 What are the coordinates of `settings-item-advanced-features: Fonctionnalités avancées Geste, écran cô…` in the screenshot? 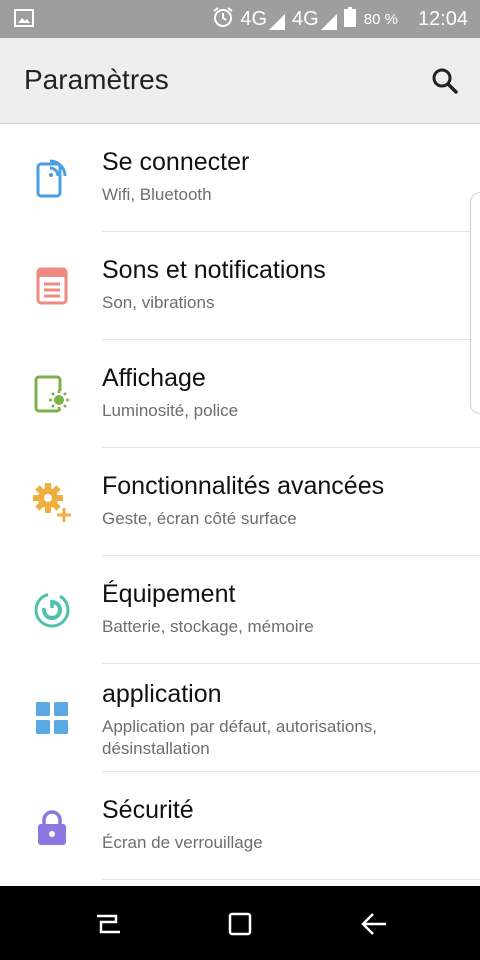 It's located at (240, 502).